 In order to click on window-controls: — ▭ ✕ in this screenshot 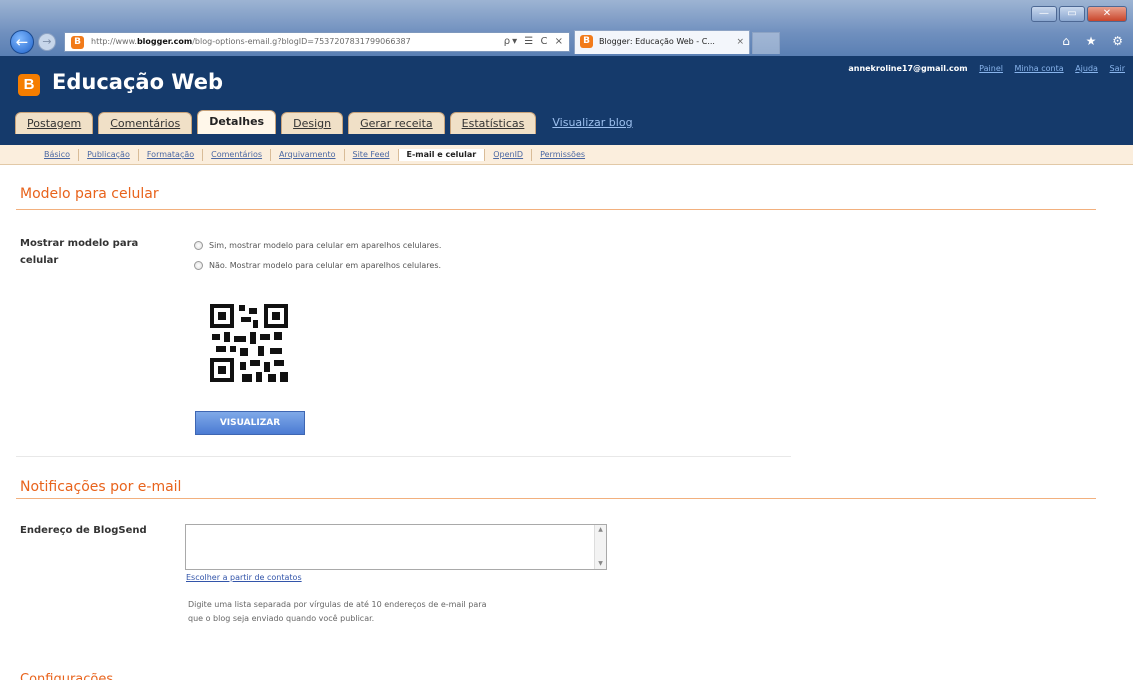, I will do `click(1079, 14)`.